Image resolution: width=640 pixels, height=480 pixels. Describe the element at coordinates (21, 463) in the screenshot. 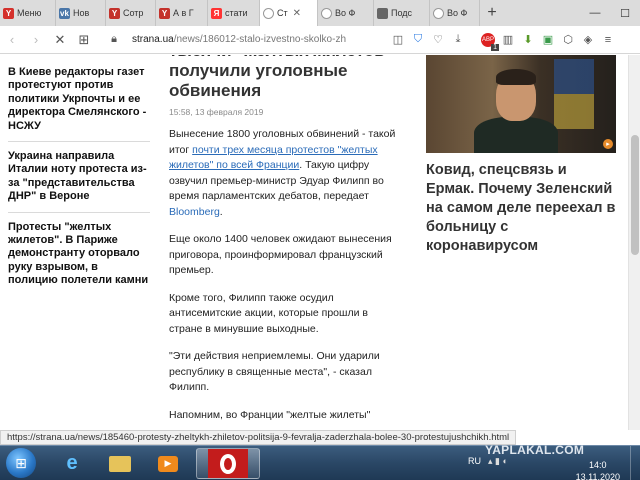

I see `start-button: ⊞` at that location.